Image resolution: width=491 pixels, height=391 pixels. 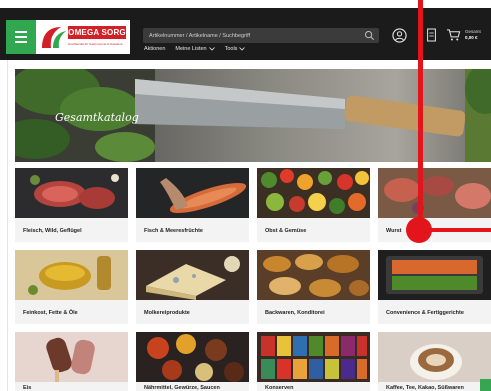 I want to click on nav-item-meine-listen: Meine Listen, so click(x=195, y=49).